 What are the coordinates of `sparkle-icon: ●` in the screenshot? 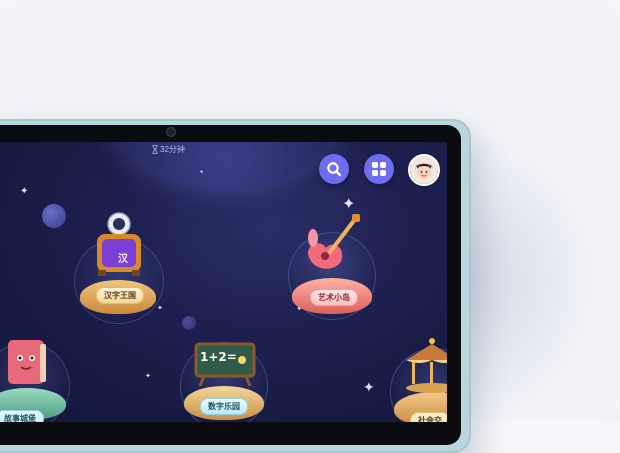 It's located at (202, 172).